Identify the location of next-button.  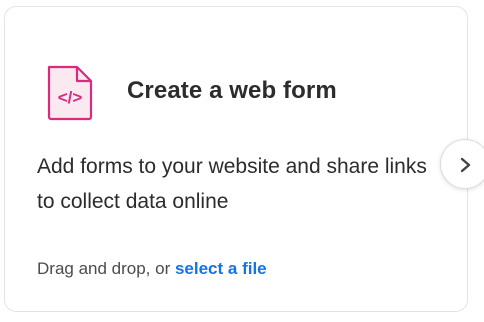
(462, 164).